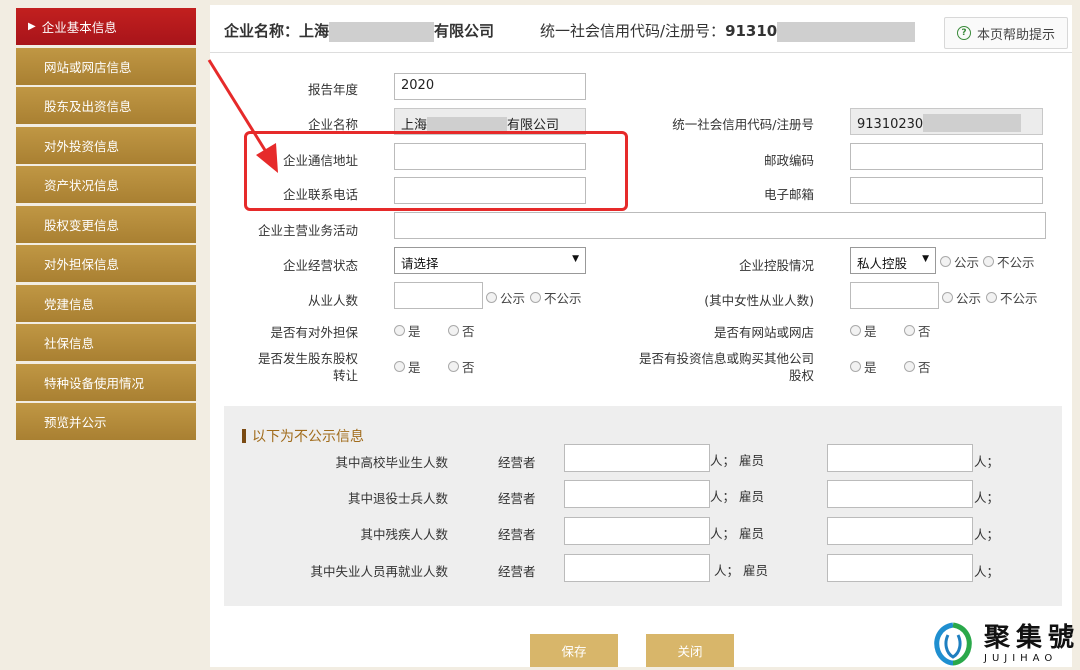  What do you see at coordinates (900, 568) in the screenshot?
I see `reemployed-employee-input` at bounding box center [900, 568].